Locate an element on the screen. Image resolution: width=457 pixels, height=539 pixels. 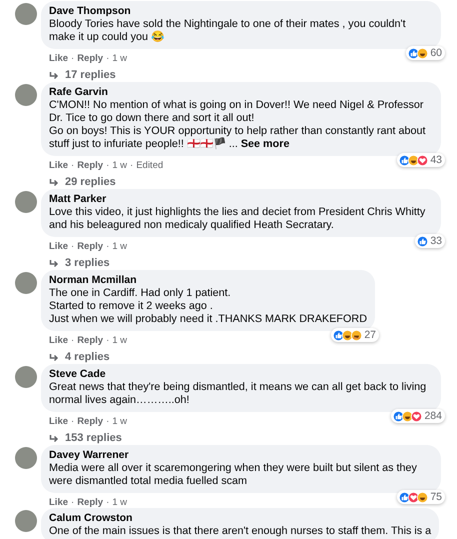
comment-text: Media were all over it scaremongering when they were built but silent as they were dismantled total media fuelled scam is located at coordinates (233, 475).